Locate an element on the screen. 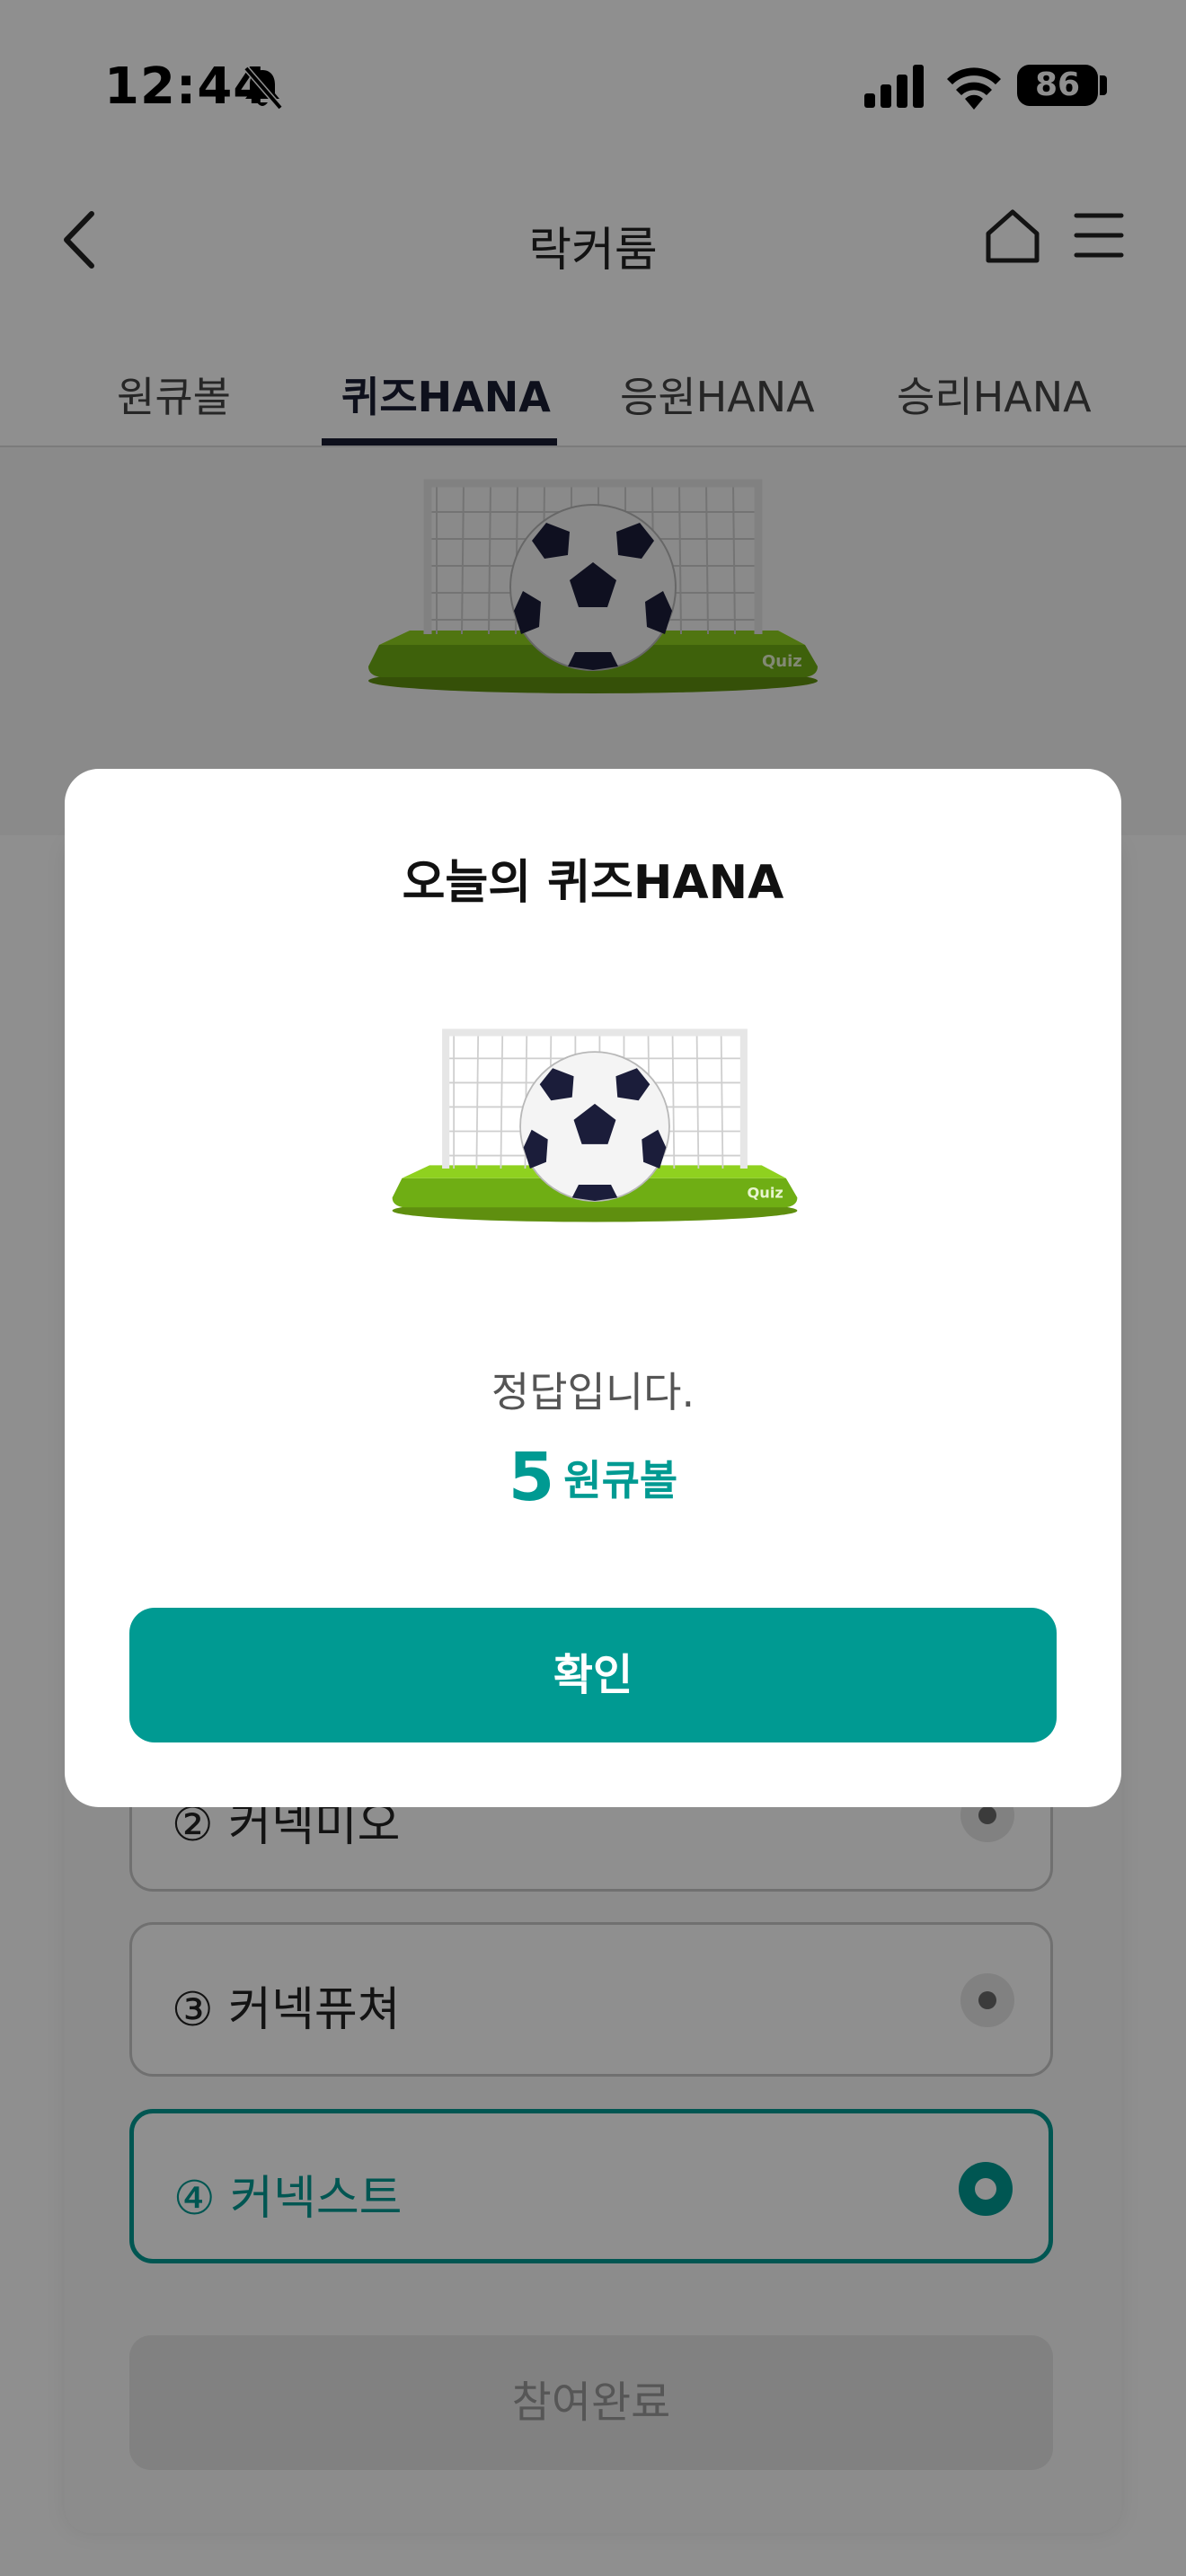 This screenshot has height=2576, width=1186. soccer-goal-illustration: Quiz is located at coordinates (595, 1125).